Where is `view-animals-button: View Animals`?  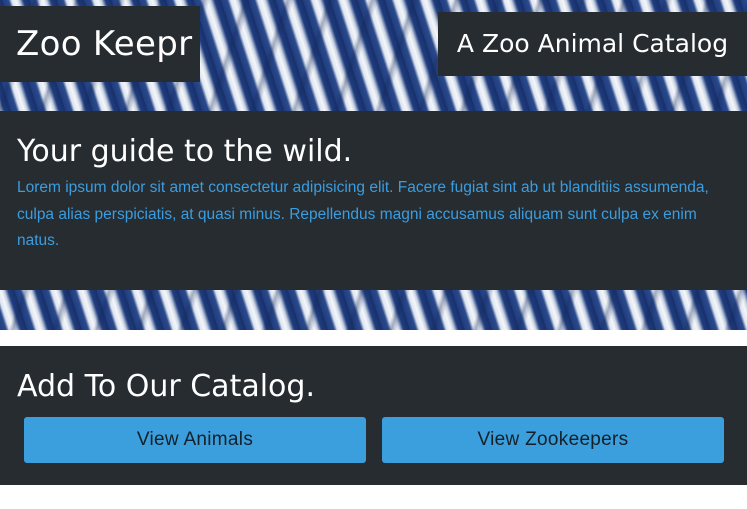 view-animals-button: View Animals is located at coordinates (195, 440).